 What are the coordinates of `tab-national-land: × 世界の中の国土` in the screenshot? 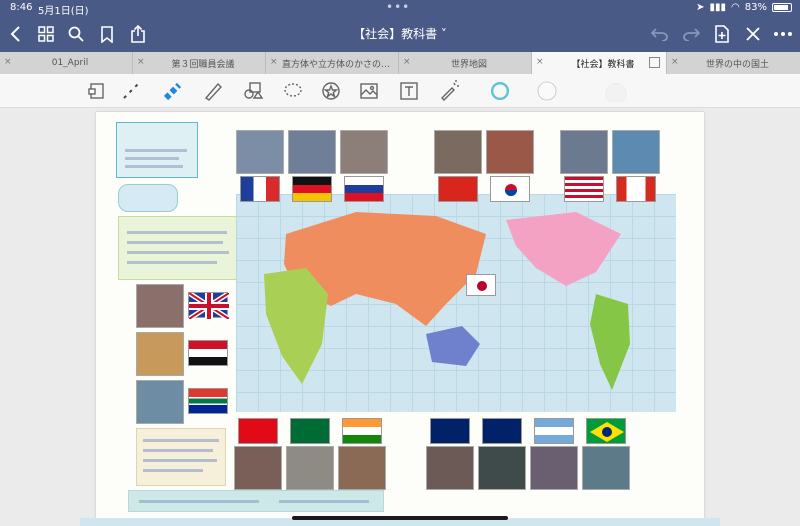 It's located at (733, 63).